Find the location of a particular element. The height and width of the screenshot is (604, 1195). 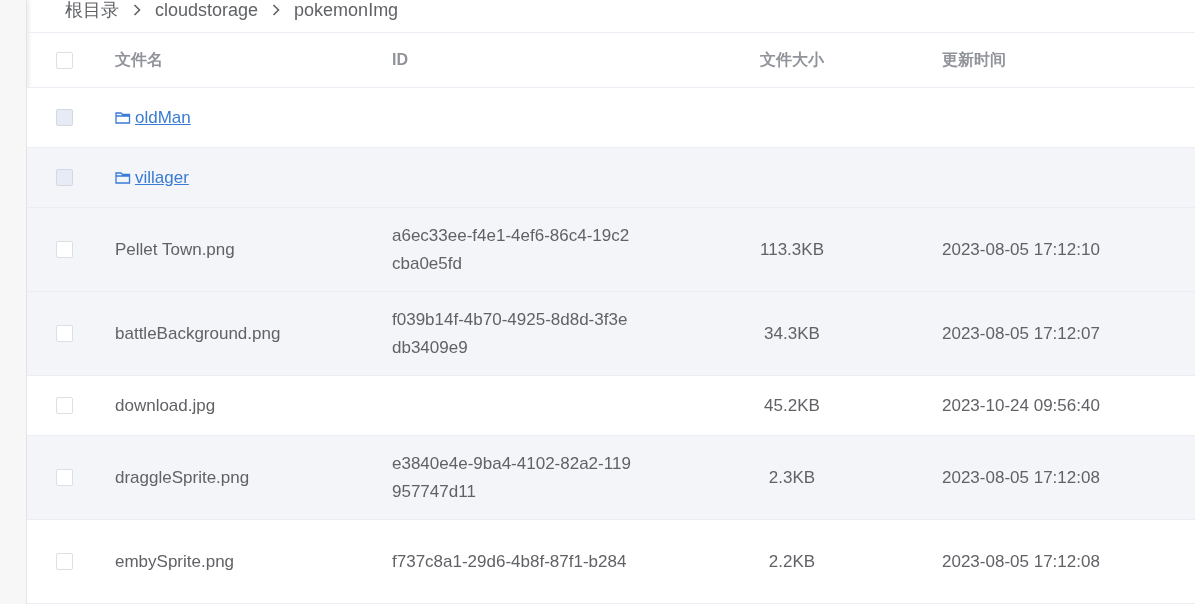

column-header: 文件大小 is located at coordinates (792, 60).